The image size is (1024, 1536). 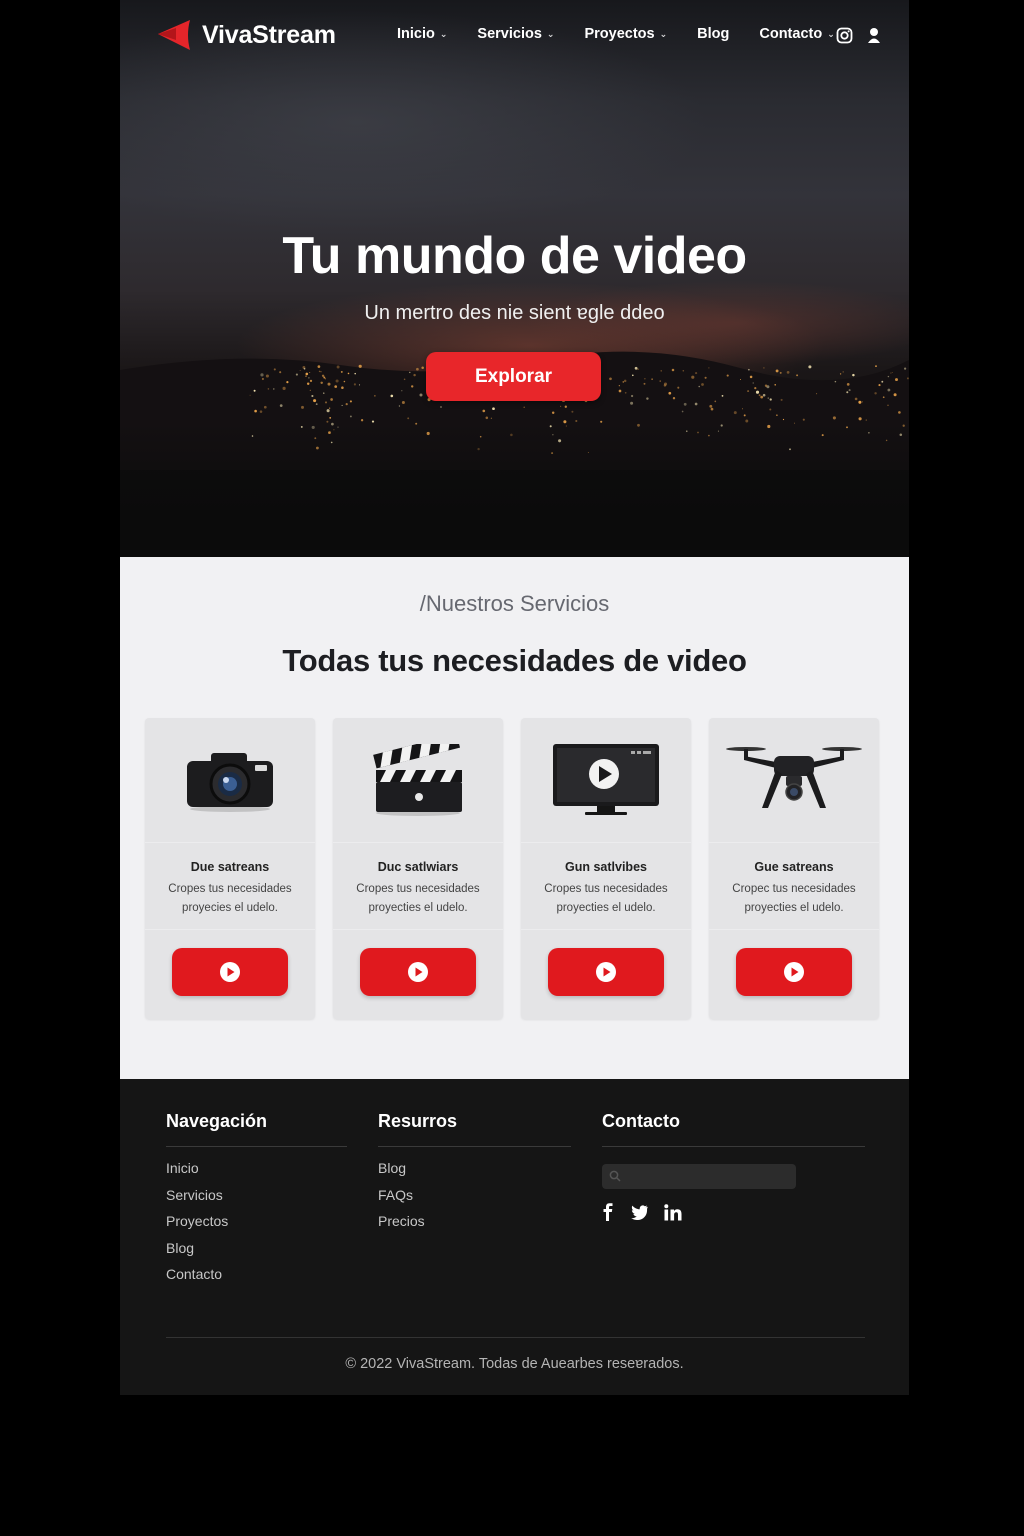 I want to click on nav-item-label: Proyectos, so click(x=619, y=34).